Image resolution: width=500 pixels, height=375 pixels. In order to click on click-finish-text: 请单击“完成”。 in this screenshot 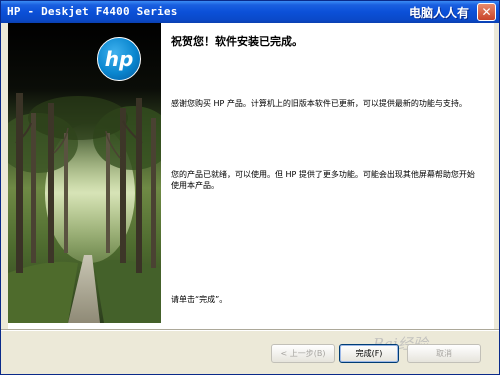, I will do `click(199, 299)`.